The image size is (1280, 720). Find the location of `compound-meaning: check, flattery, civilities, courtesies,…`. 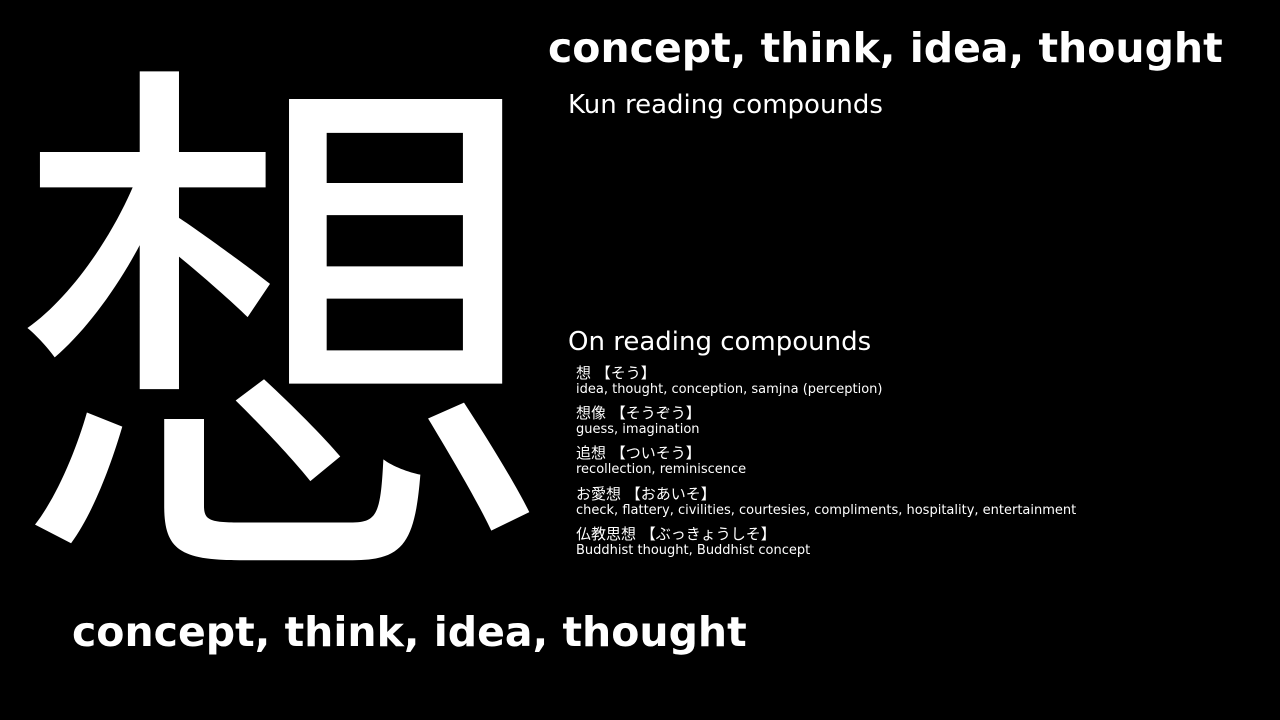

compound-meaning: check, flattery, civilities, courtesies,… is located at coordinates (826, 510).